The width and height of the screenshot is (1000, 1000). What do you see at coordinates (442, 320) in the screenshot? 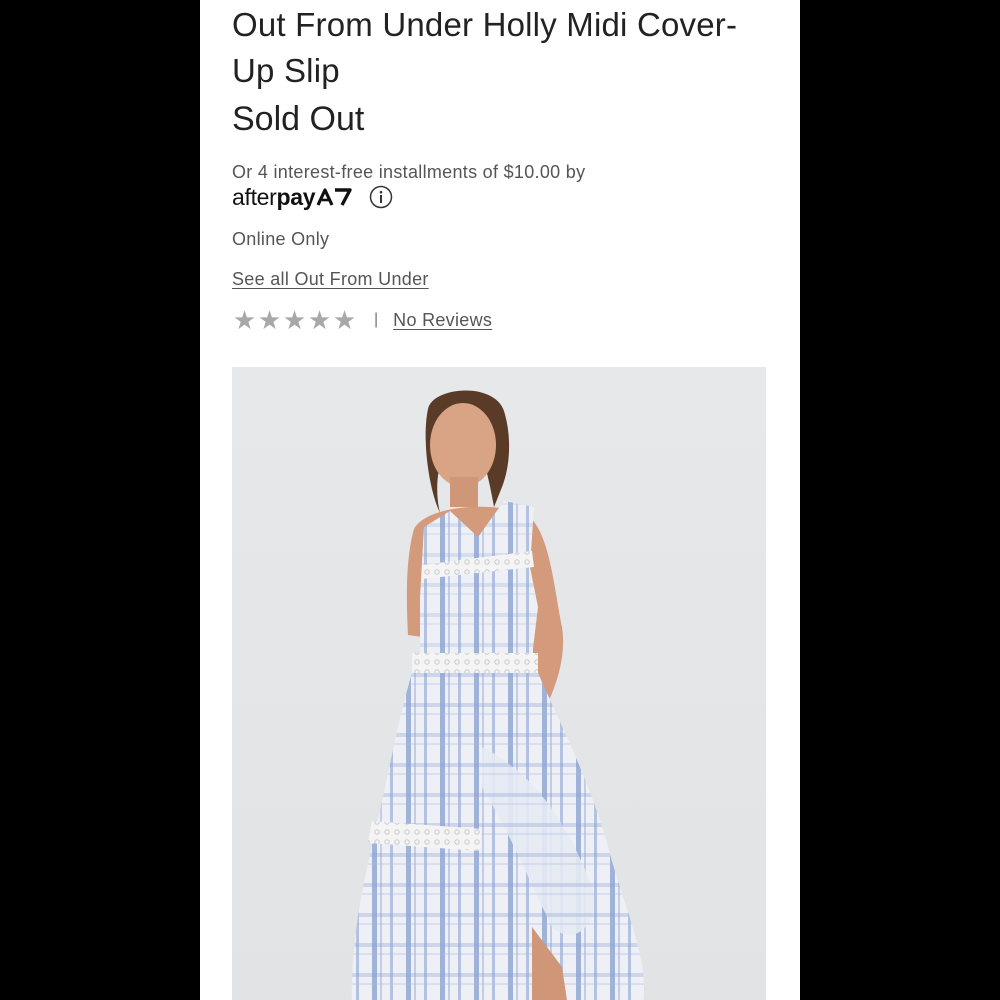
I see `no-reviews-link: No Reviews` at bounding box center [442, 320].